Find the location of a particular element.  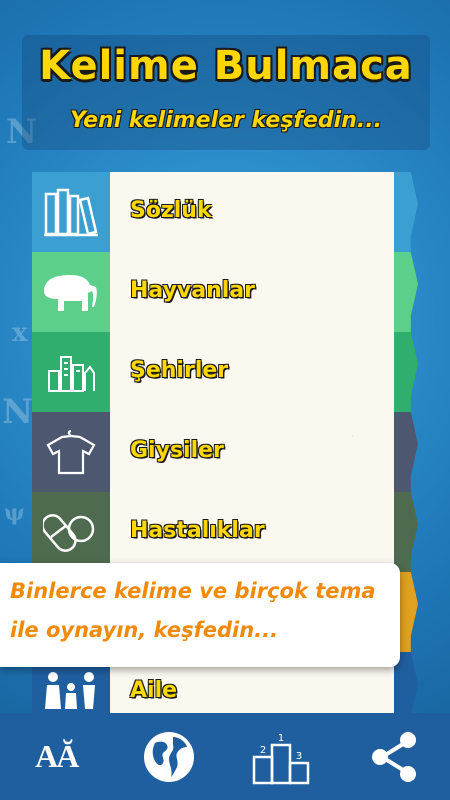

pills-icon is located at coordinates (71, 532).